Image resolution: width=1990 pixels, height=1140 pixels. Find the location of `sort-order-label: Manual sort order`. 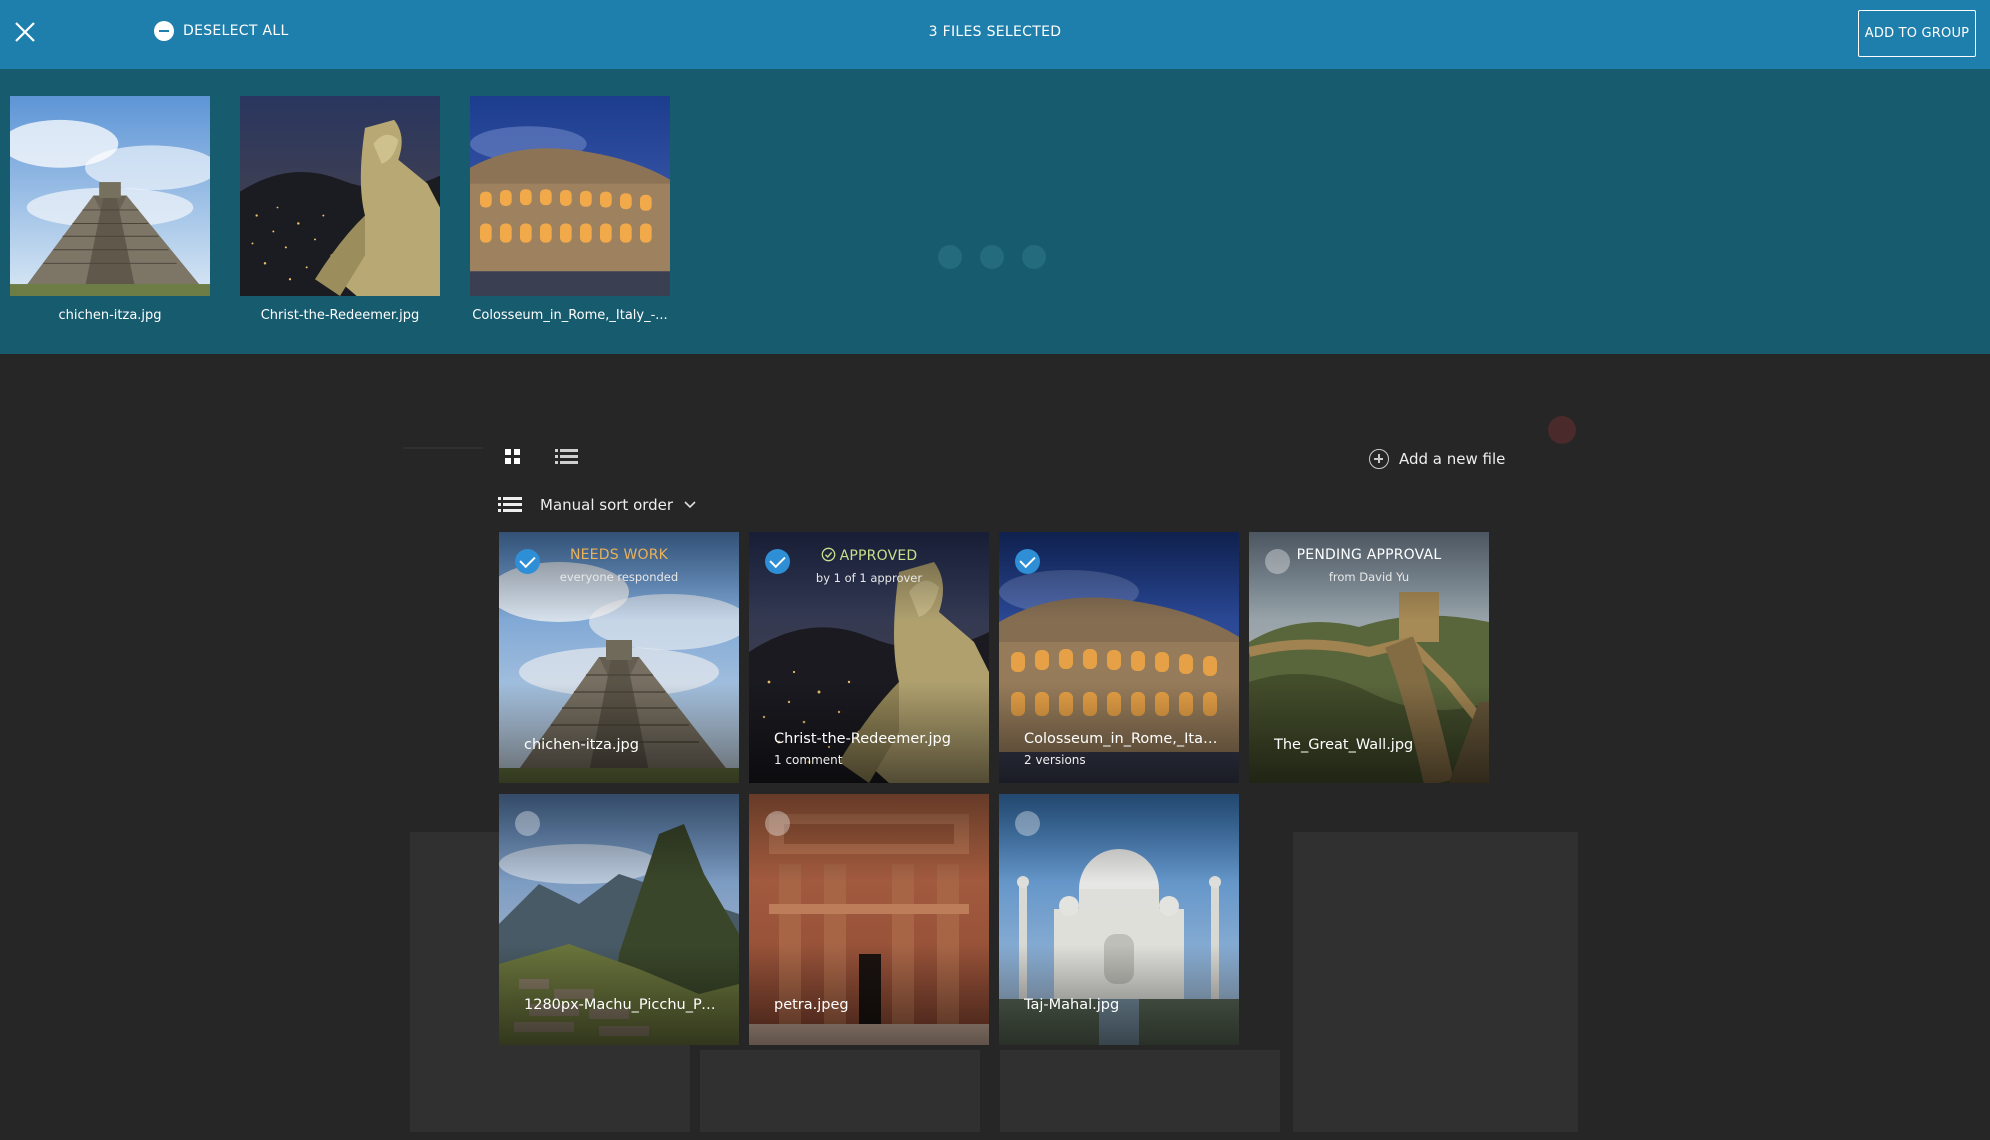

sort-order-label: Manual sort order is located at coordinates (607, 505).